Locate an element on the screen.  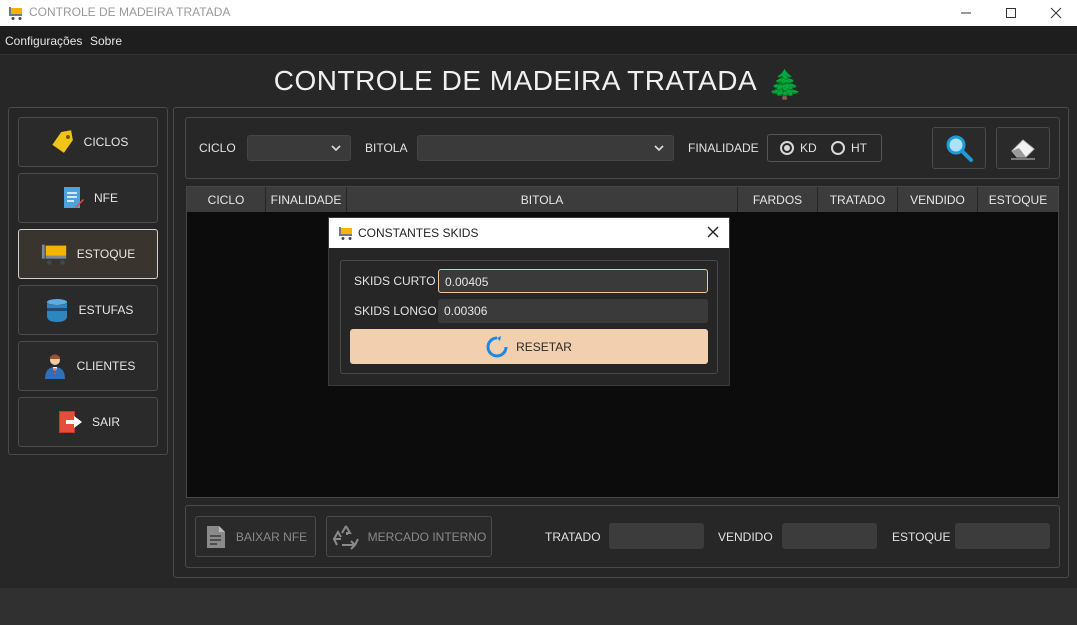
radio-unchecked-icon is located at coordinates (838, 148).